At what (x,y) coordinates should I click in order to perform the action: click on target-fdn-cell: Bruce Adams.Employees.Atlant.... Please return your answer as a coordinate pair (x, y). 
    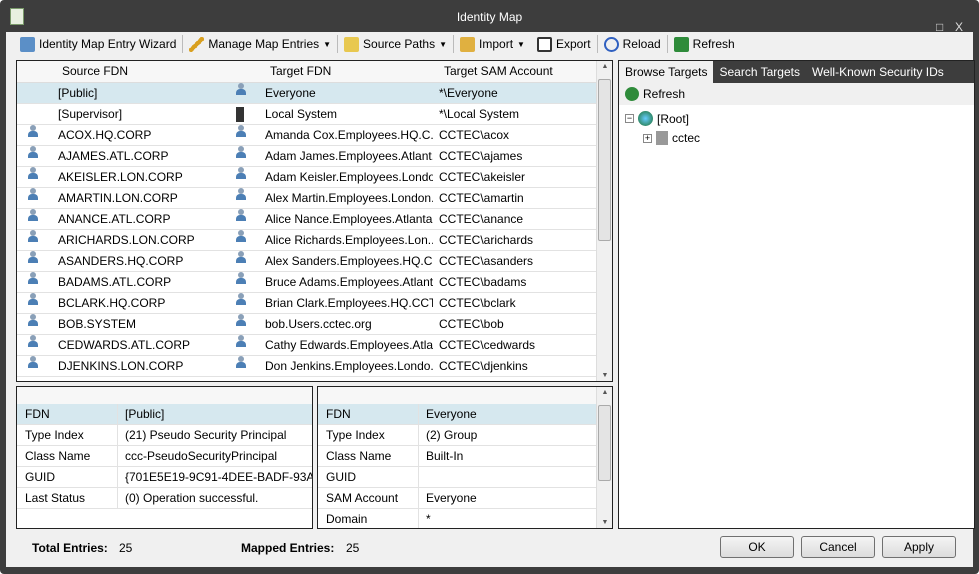
    Looking at the image, I should click on (349, 282).